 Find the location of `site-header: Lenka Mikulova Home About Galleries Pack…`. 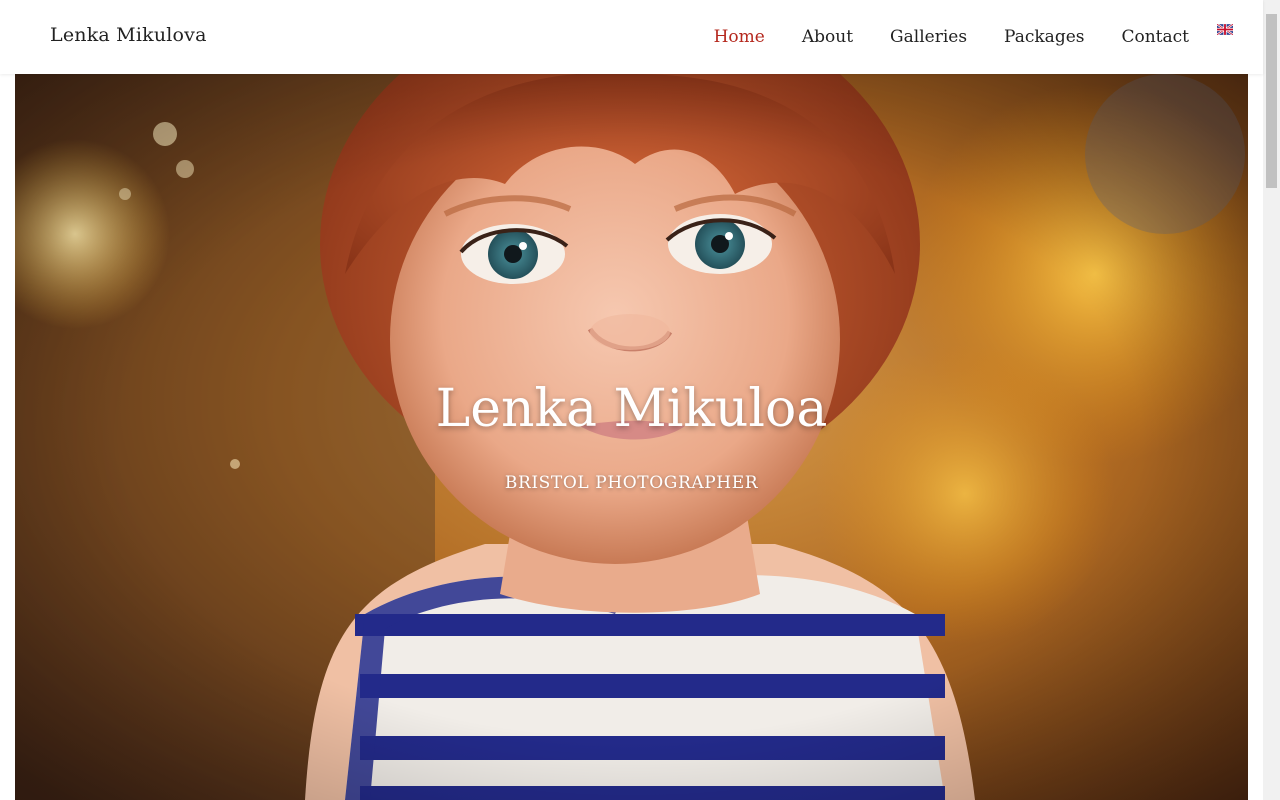

site-header: Lenka Mikulova Home About Galleries Pack… is located at coordinates (631, 37).